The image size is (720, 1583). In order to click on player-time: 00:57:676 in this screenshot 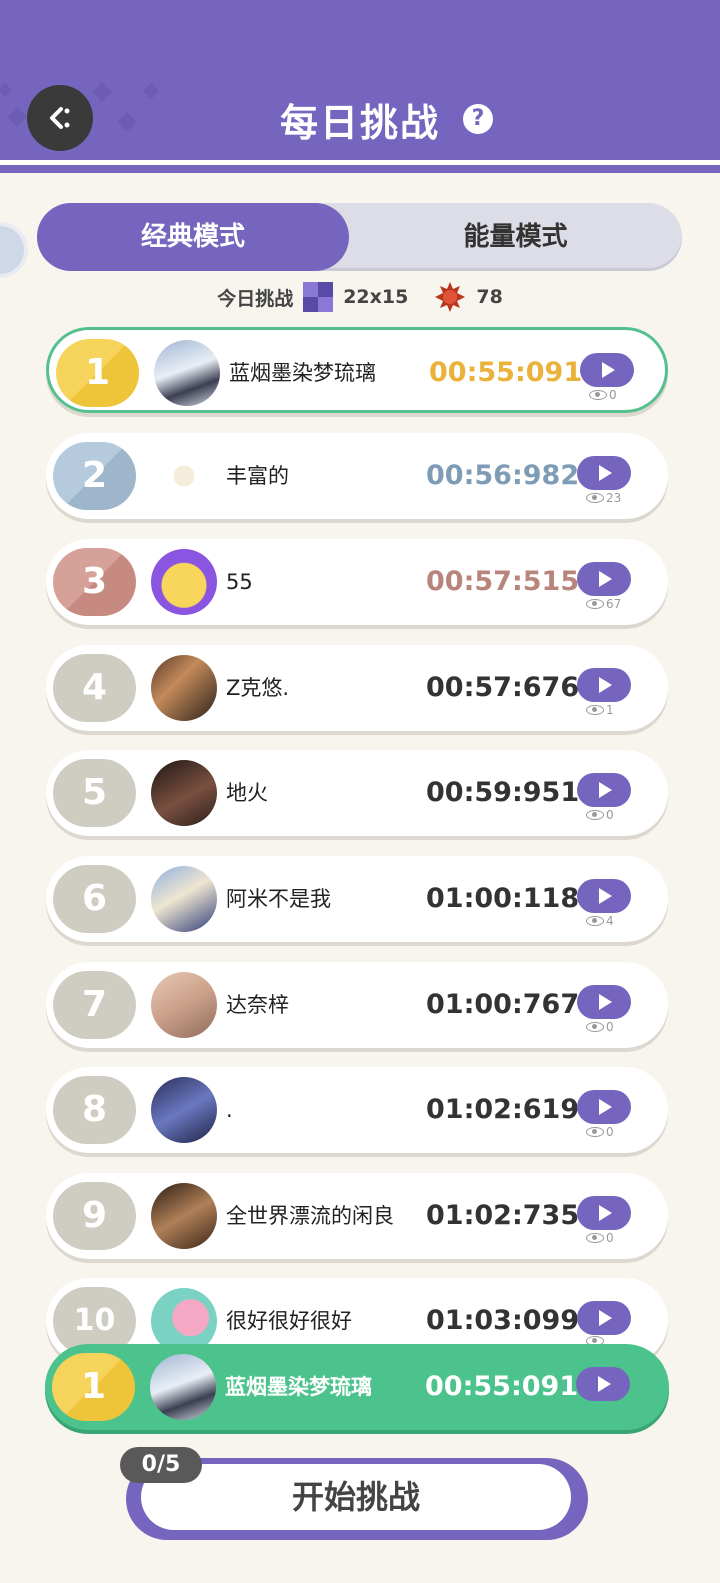, I will do `click(503, 687)`.